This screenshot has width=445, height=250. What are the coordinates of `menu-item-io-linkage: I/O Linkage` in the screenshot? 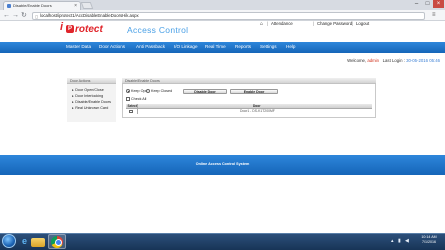 It's located at (186, 47).